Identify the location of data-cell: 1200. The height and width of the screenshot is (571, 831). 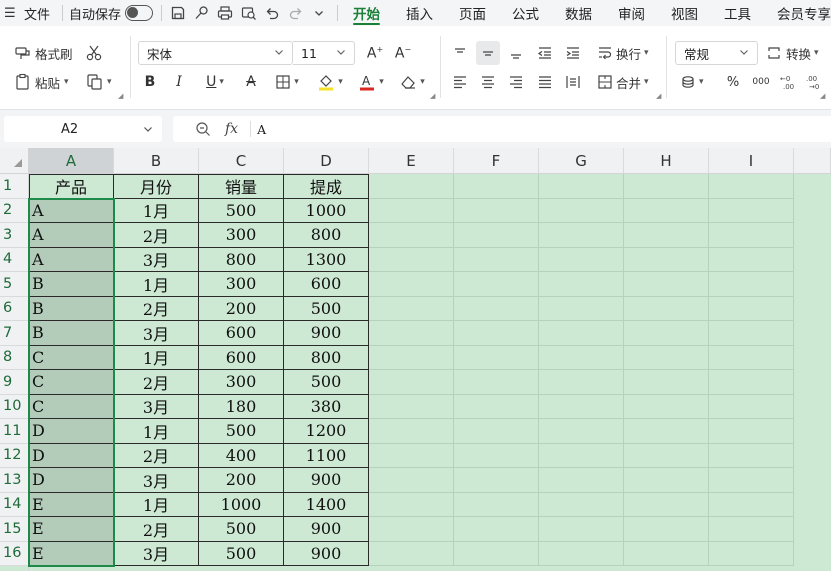
(326, 431).